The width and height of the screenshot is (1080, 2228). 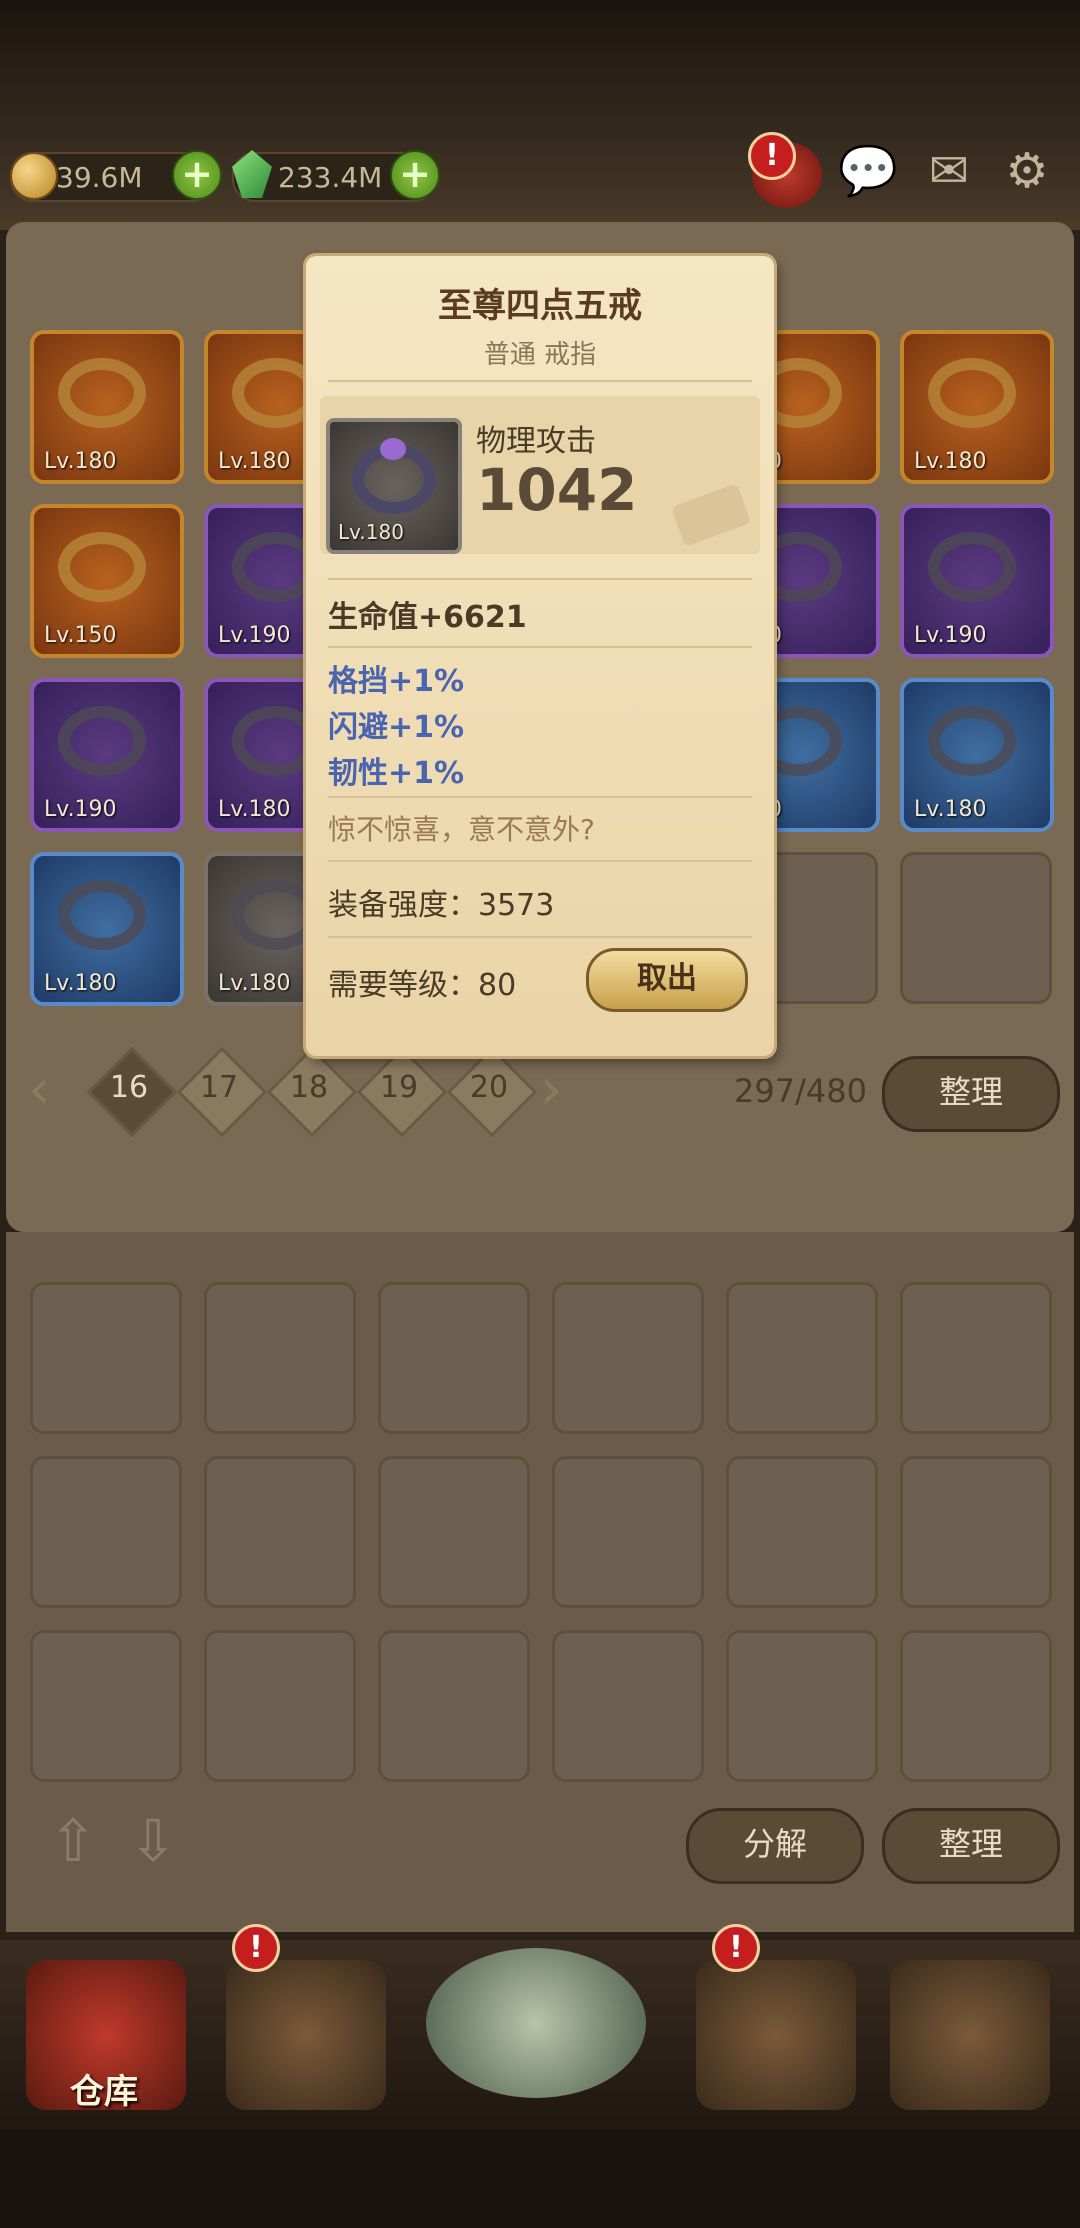 I want to click on mail-icon: ✉, so click(x=949, y=171).